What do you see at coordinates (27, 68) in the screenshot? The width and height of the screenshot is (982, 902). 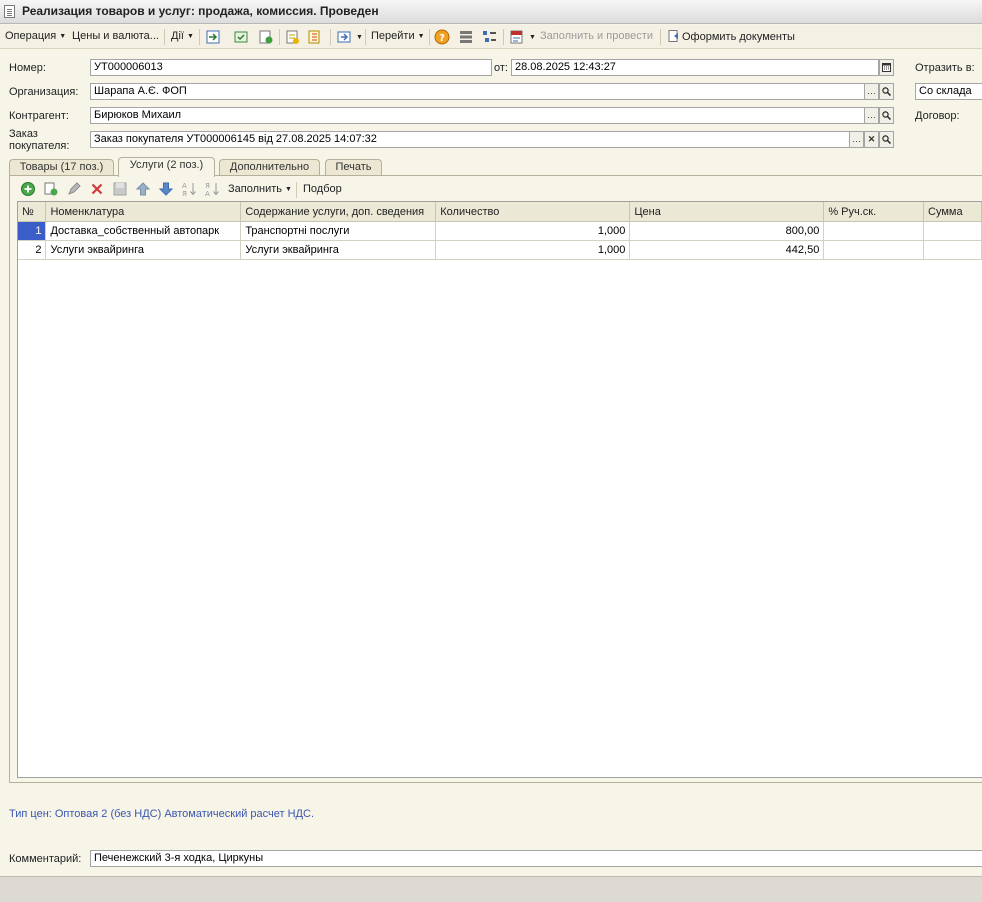 I see `number-label: Номер:` at bounding box center [27, 68].